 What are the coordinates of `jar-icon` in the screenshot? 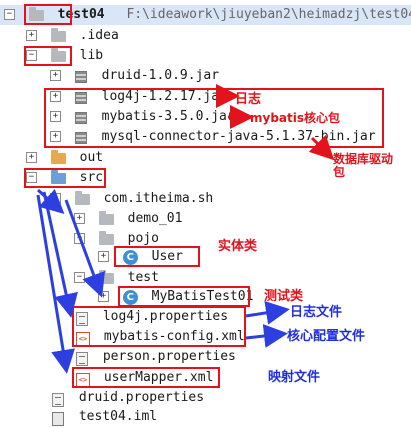 It's located at (80, 77).